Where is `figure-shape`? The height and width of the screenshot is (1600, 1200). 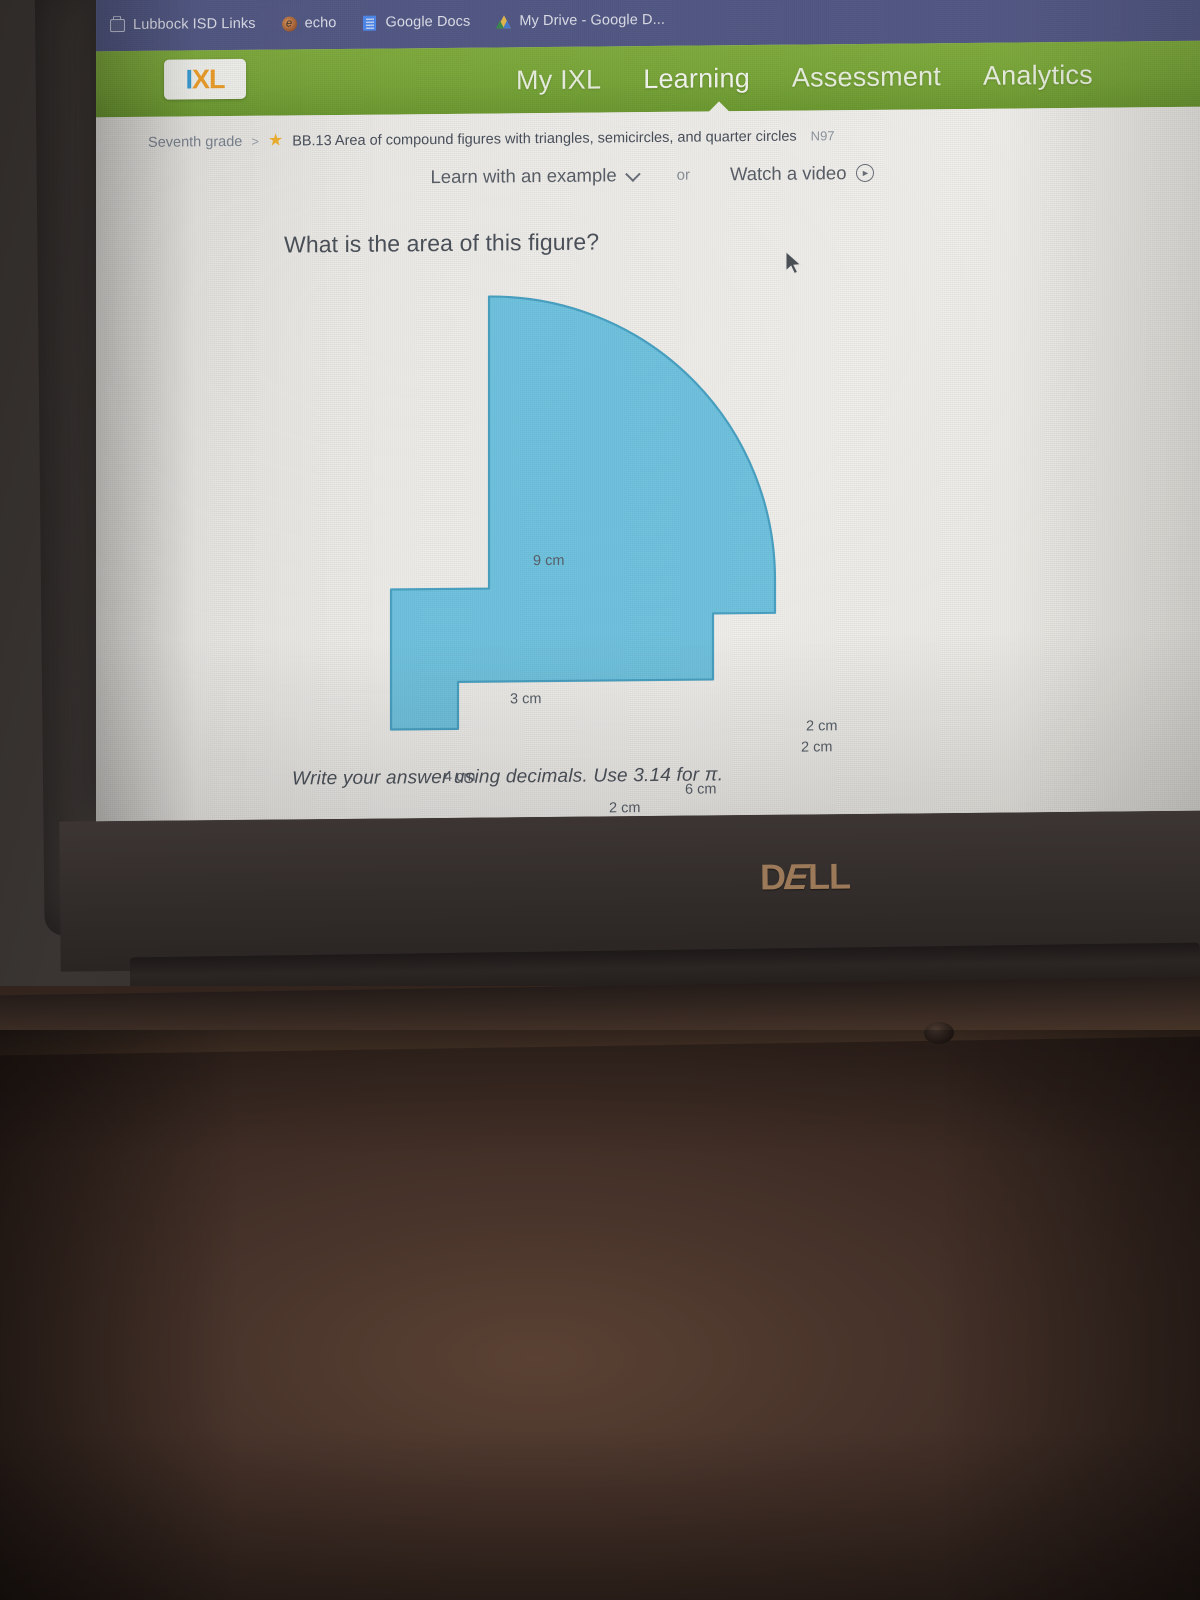
figure-shape is located at coordinates (583, 513).